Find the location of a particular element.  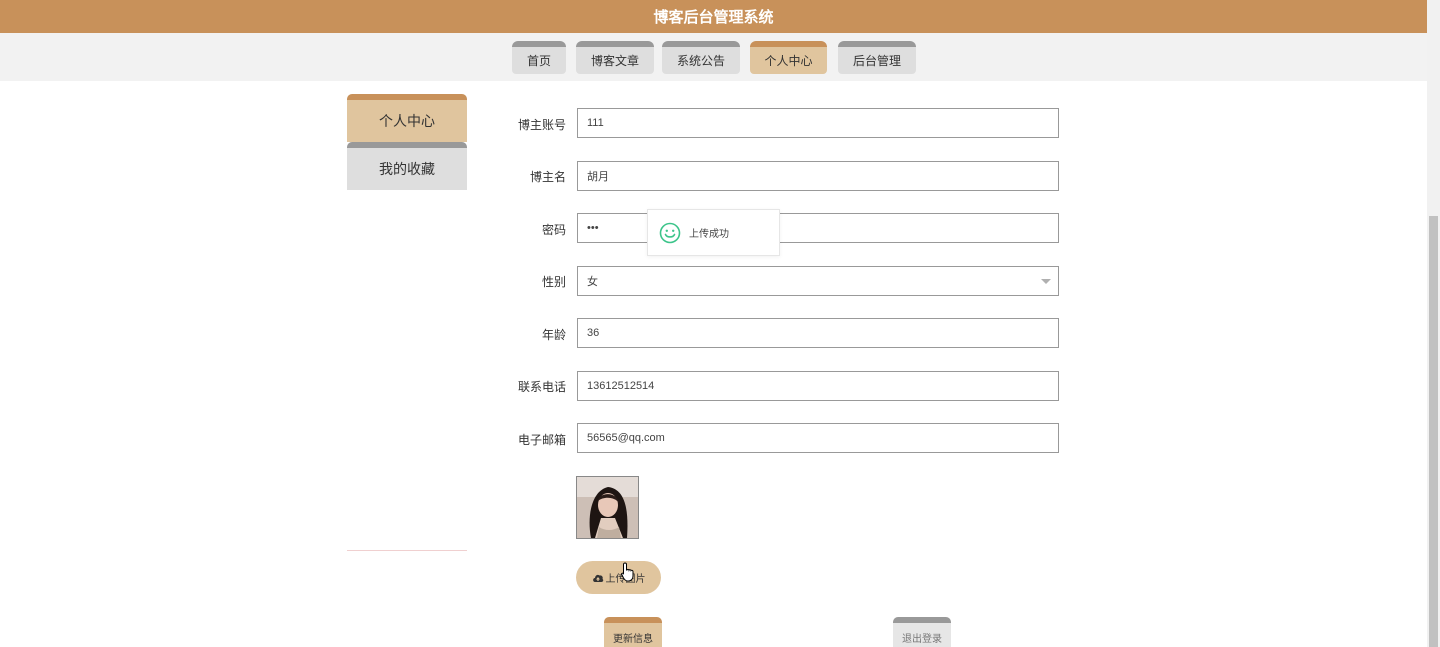

toast-message: 上传成功 is located at coordinates (709, 234).